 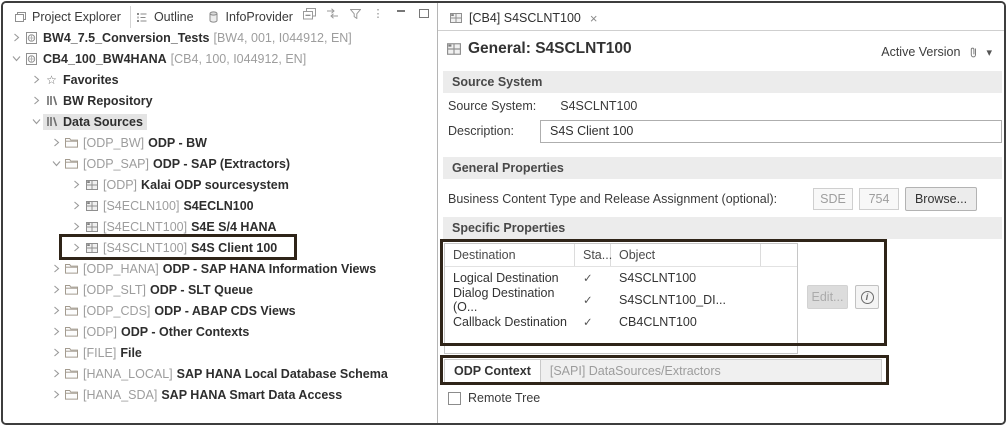 What do you see at coordinates (181, 311) in the screenshot?
I see `tree-item-body: [ODP_CDS] ODP - ABAP CDS Views` at bounding box center [181, 311].